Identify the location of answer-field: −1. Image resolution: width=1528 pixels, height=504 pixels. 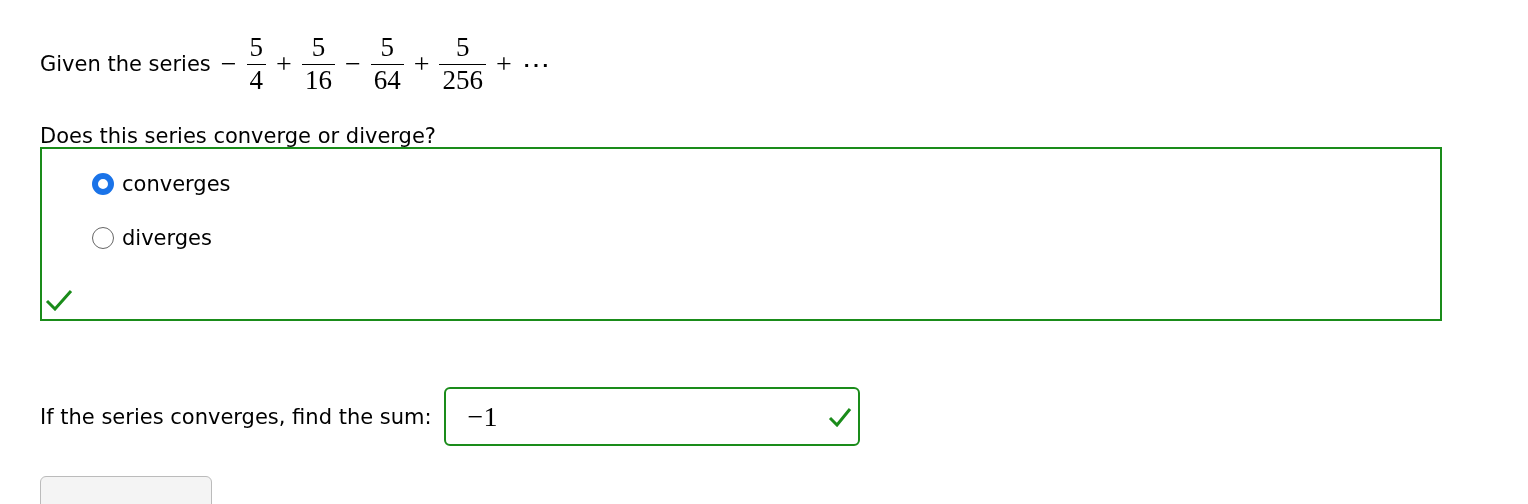
(651, 416).